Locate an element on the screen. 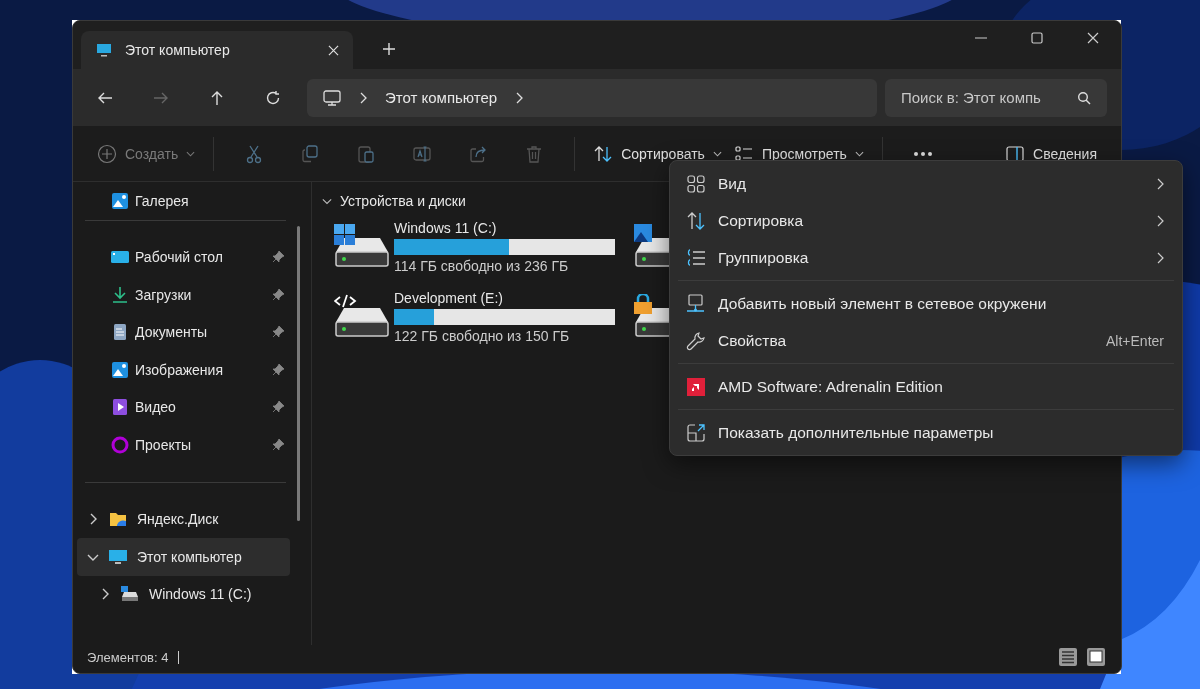  up-icon is located at coordinates (217, 97).